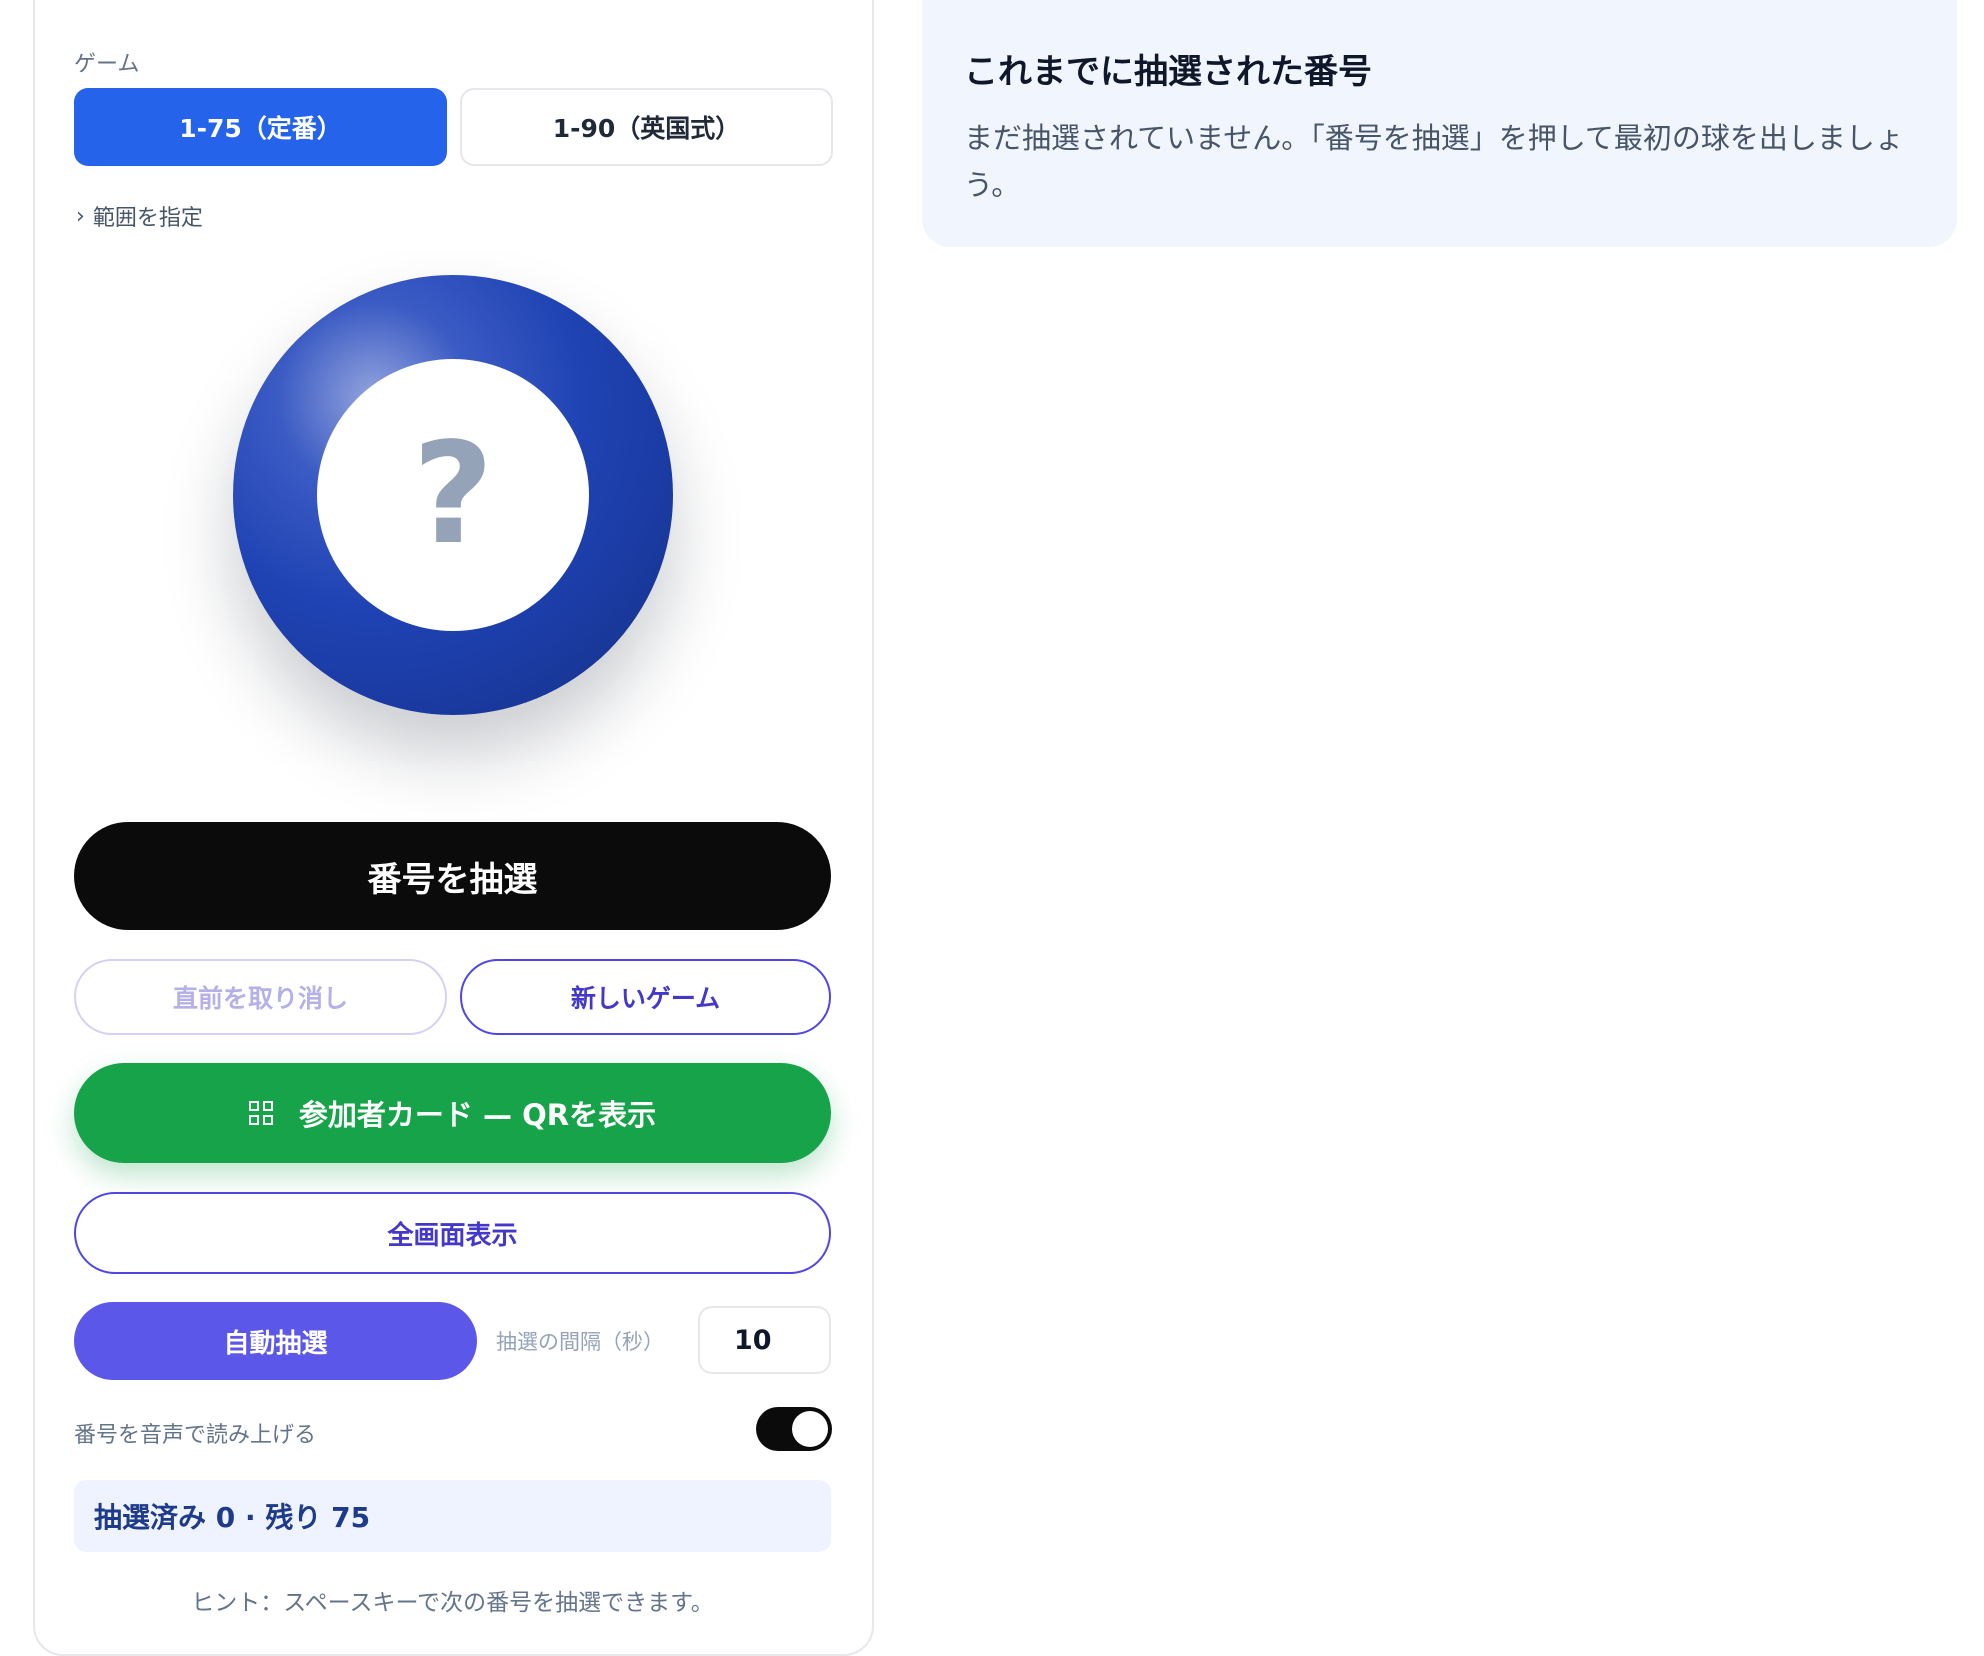 The height and width of the screenshot is (1656, 1984). Describe the element at coordinates (452, 1603) in the screenshot. I see `hint-text: ヒント：スペースキーで次の番号を抽選できます。` at that location.